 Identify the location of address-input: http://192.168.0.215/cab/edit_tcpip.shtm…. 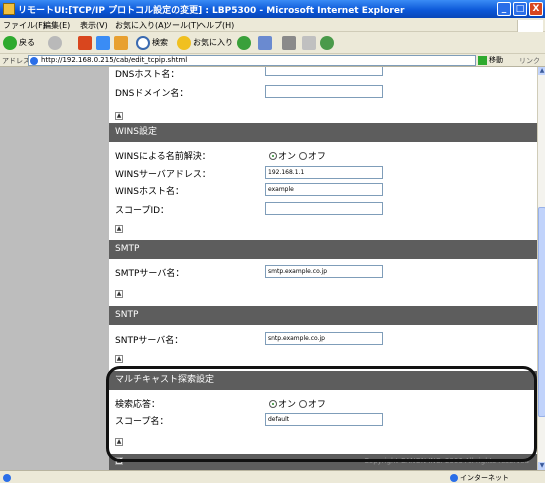
(252, 60).